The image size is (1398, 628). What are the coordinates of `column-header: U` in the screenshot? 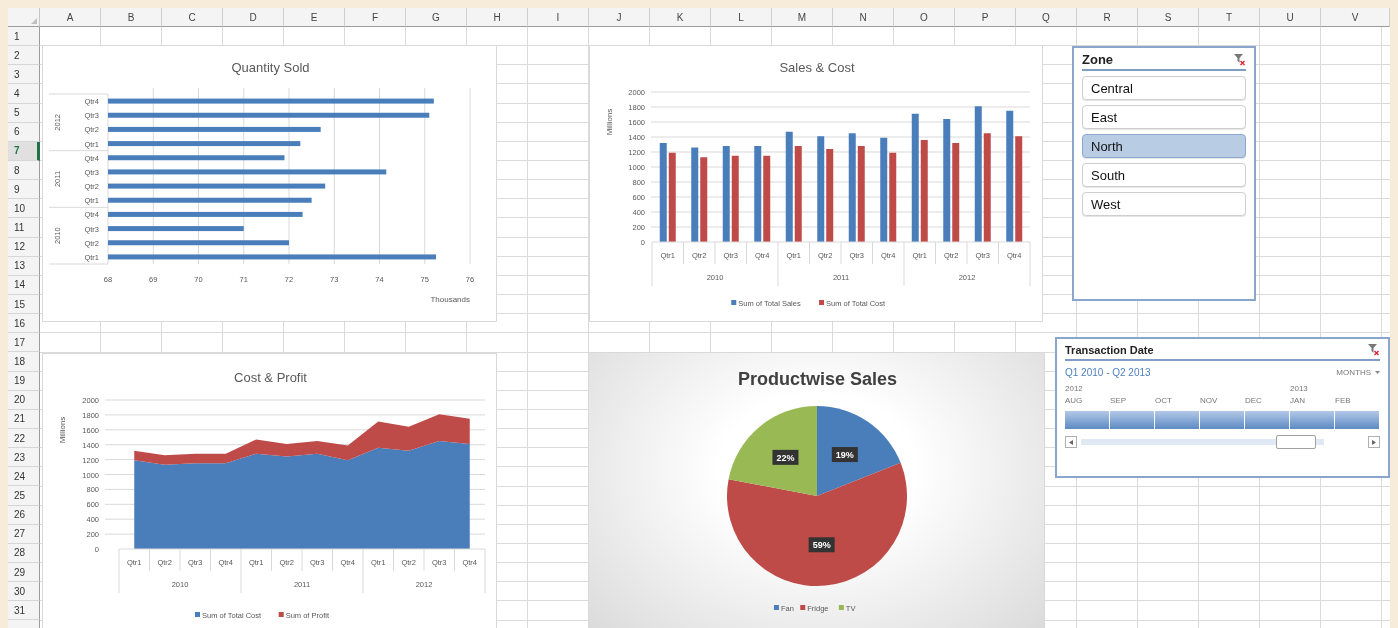 It's located at (1290, 17).